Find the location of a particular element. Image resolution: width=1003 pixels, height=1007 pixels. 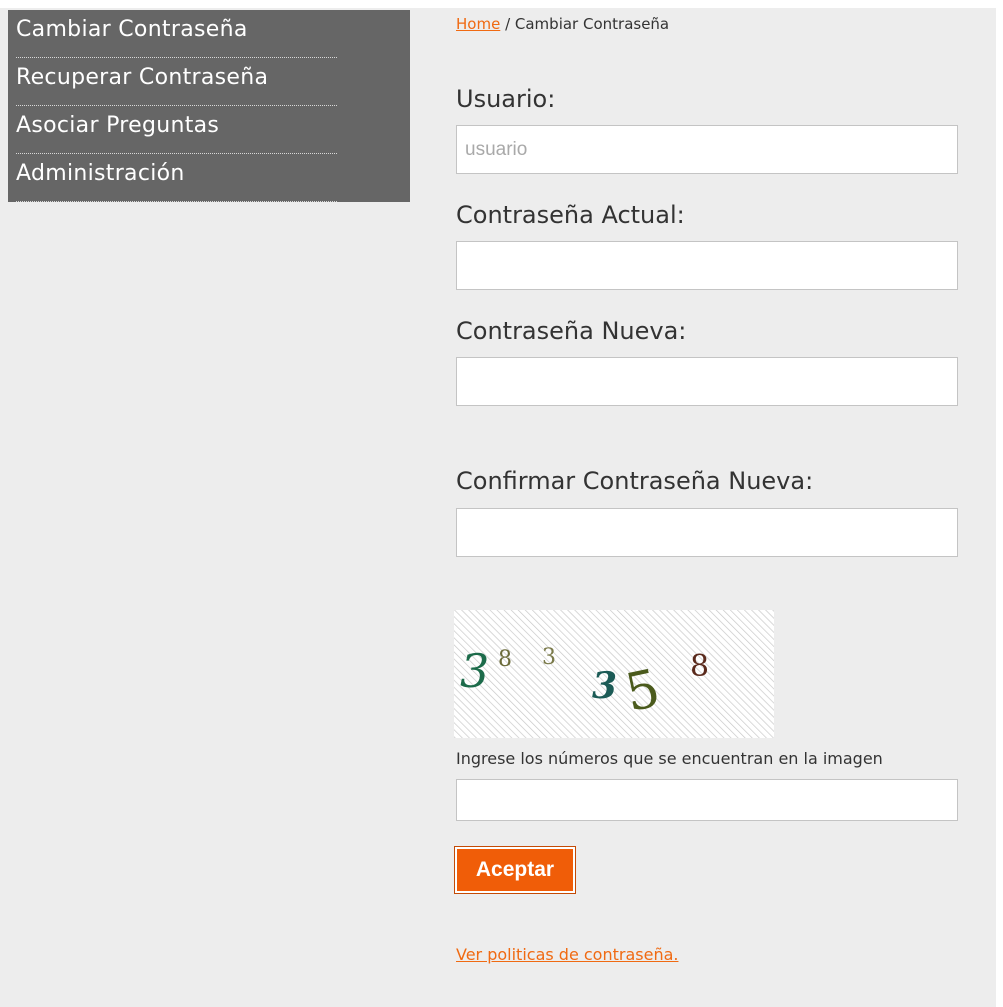

new-password-label: Contraseña Nueva: is located at coordinates (571, 331).